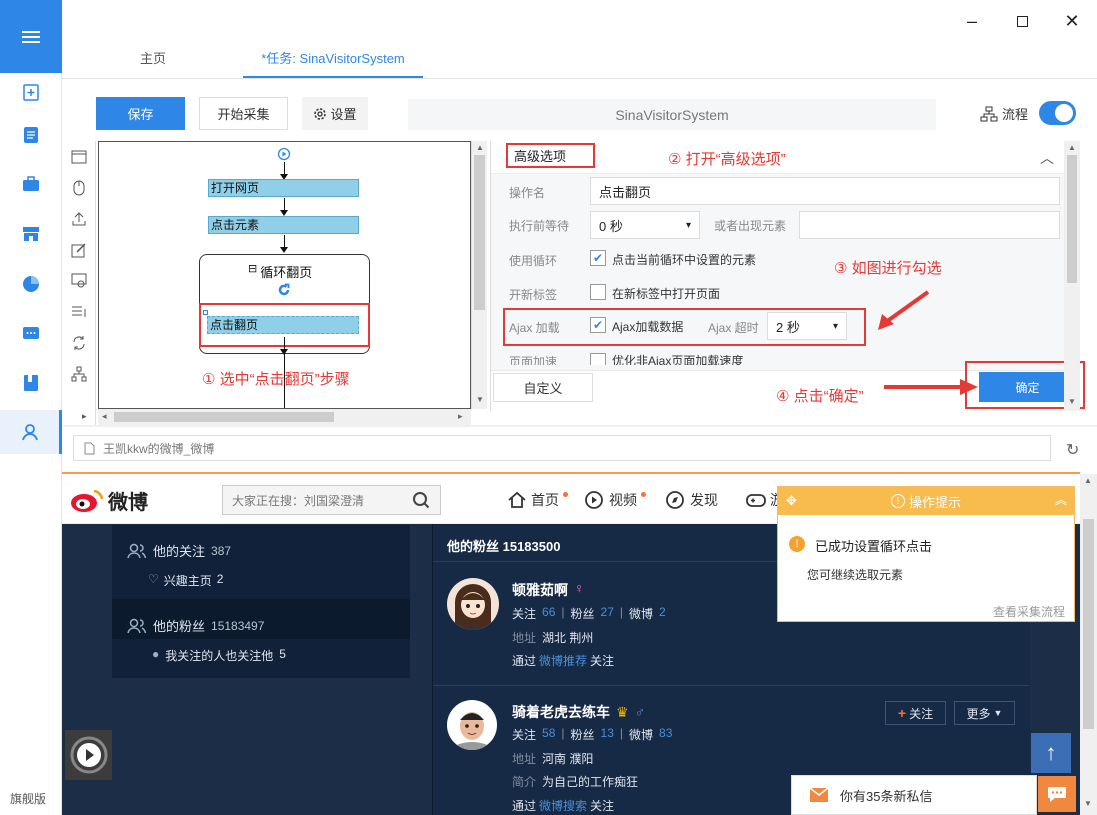 This screenshot has height=815, width=1097. What do you see at coordinates (333, 63) in the screenshot?
I see `tab-task: *任务: SinaVisitorSystem` at bounding box center [333, 63].